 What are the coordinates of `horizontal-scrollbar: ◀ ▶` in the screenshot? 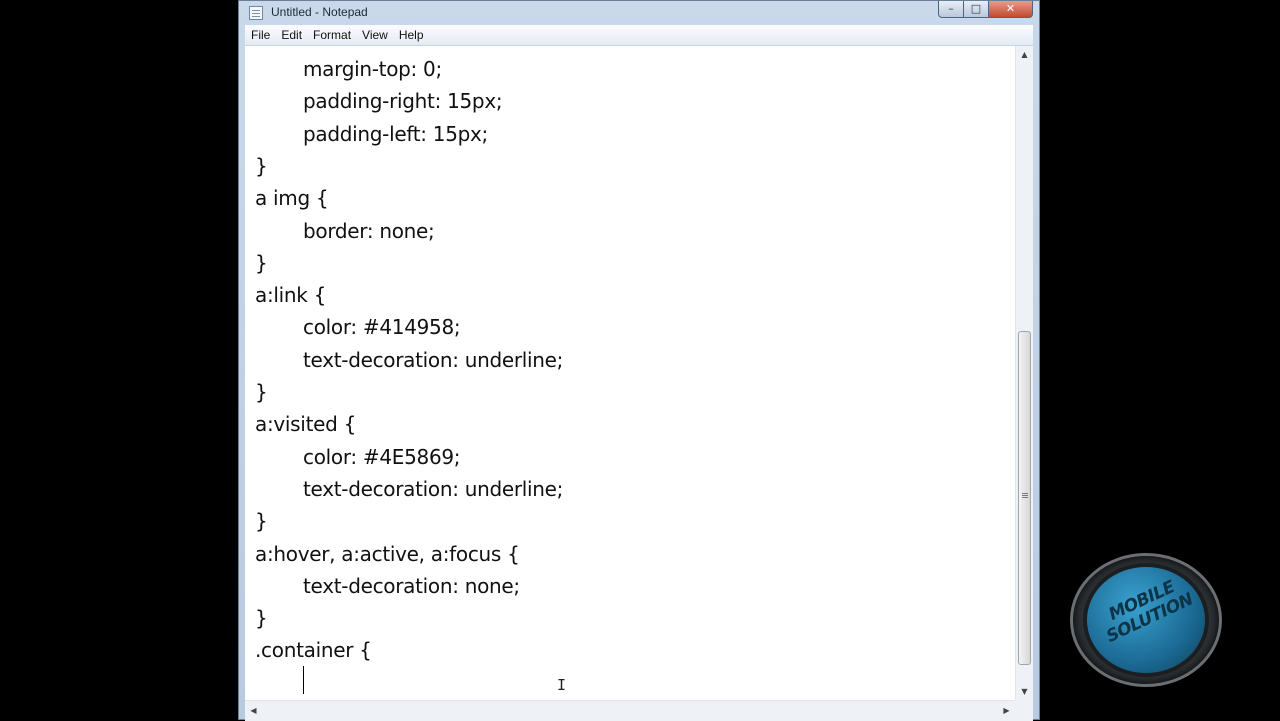 It's located at (630, 710).